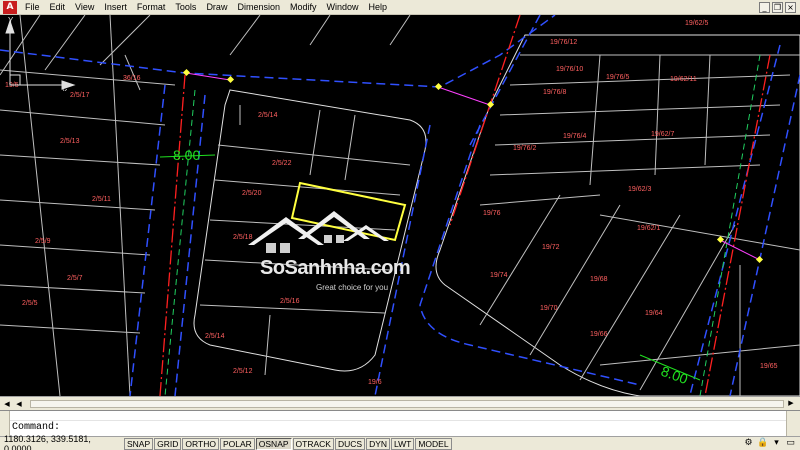  Describe the element at coordinates (151, 7) in the screenshot. I see `menu-format: Format` at that location.